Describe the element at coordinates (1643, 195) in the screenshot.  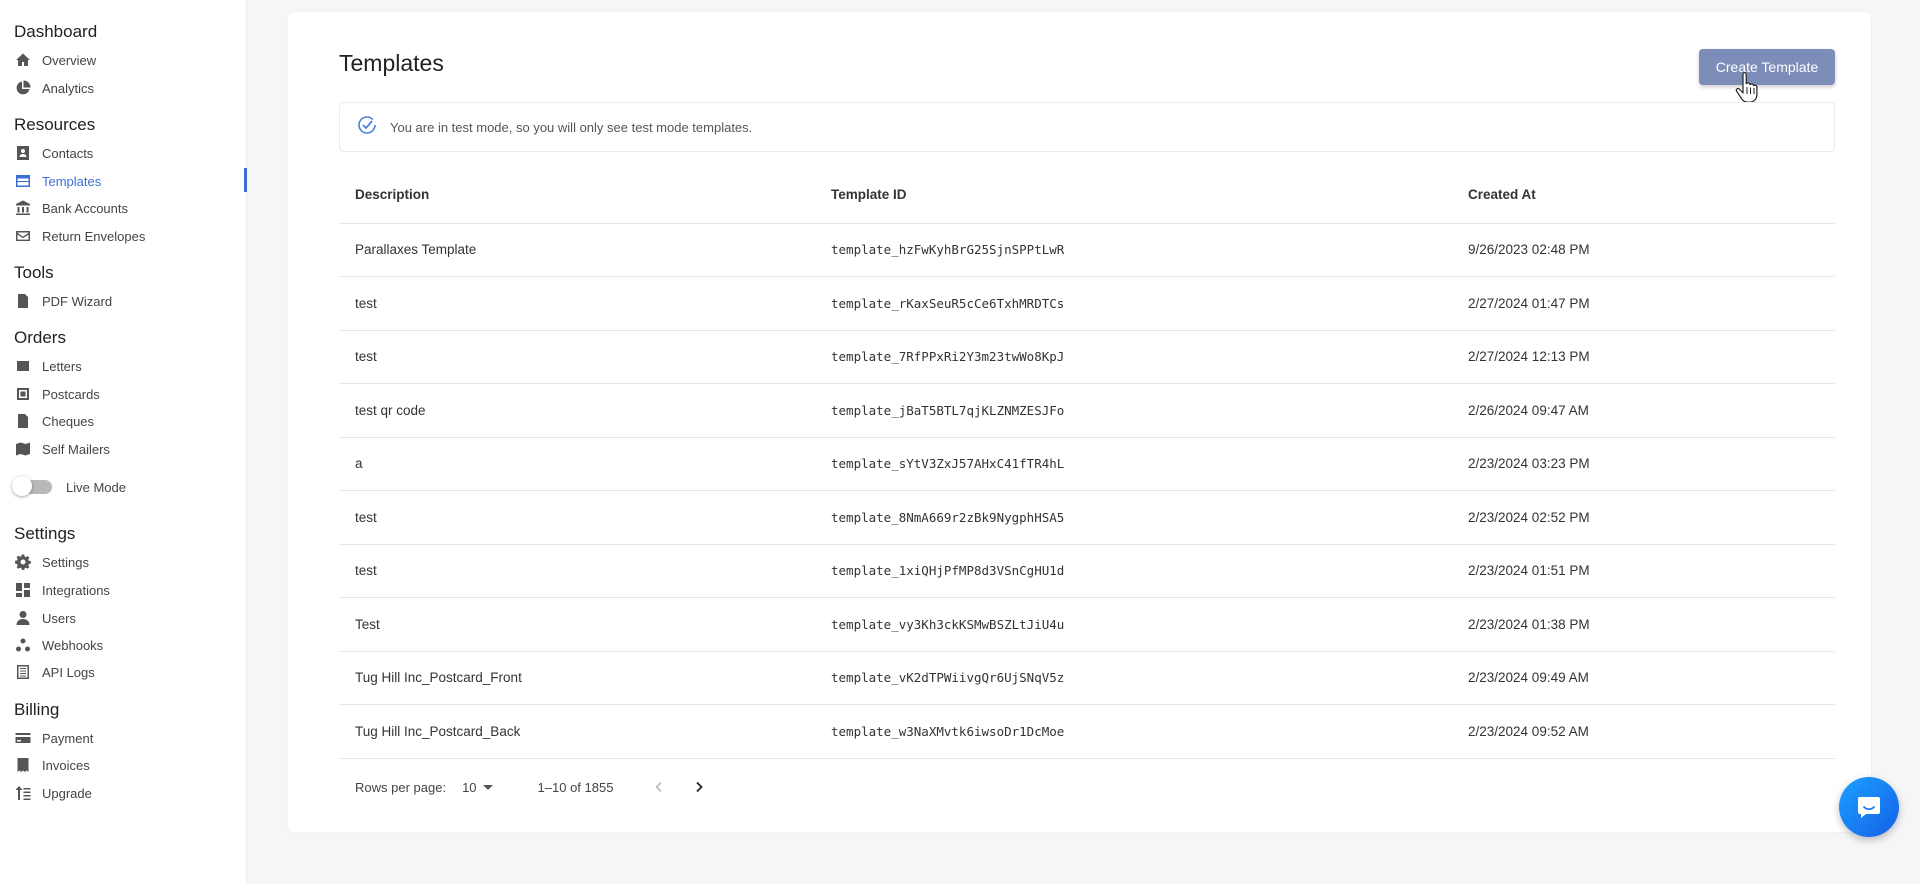
I see `column-header-created-at: Created At` at that location.